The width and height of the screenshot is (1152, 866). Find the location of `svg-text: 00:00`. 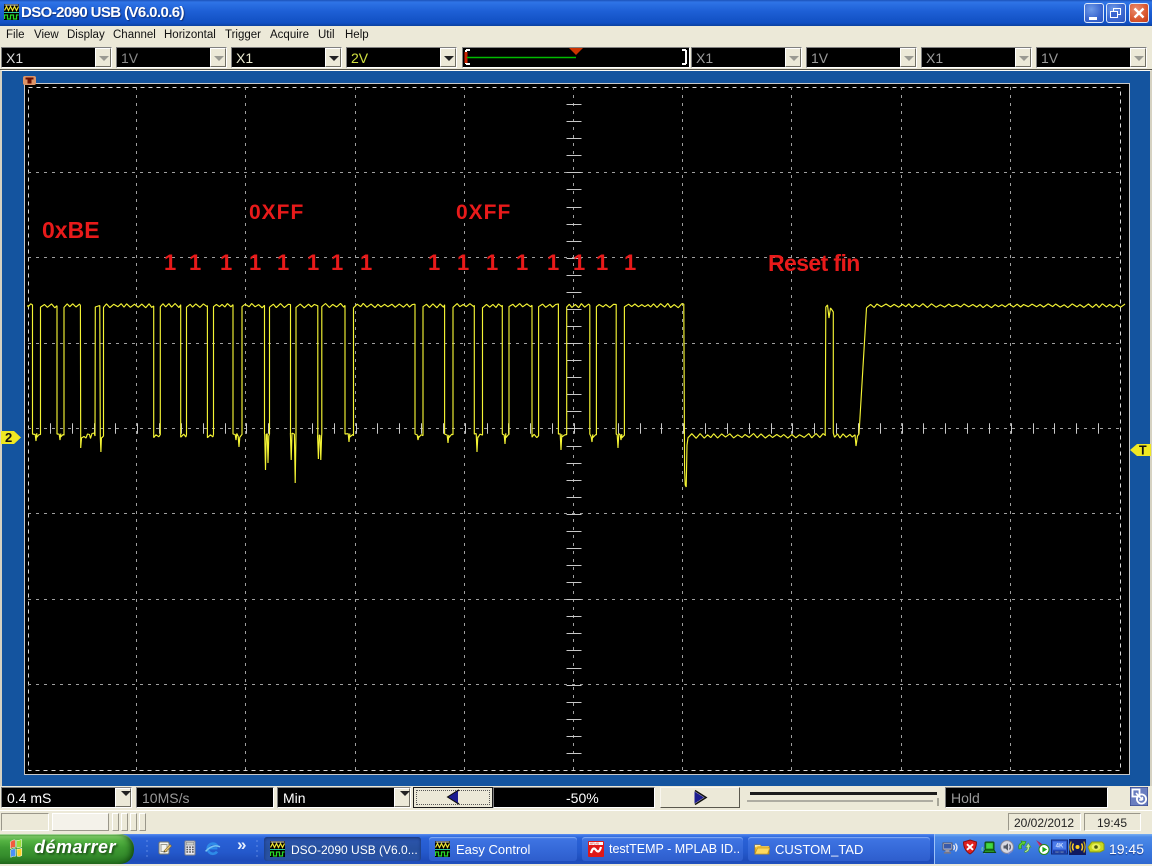

svg-text: 00:00 is located at coordinates (1059, 852).